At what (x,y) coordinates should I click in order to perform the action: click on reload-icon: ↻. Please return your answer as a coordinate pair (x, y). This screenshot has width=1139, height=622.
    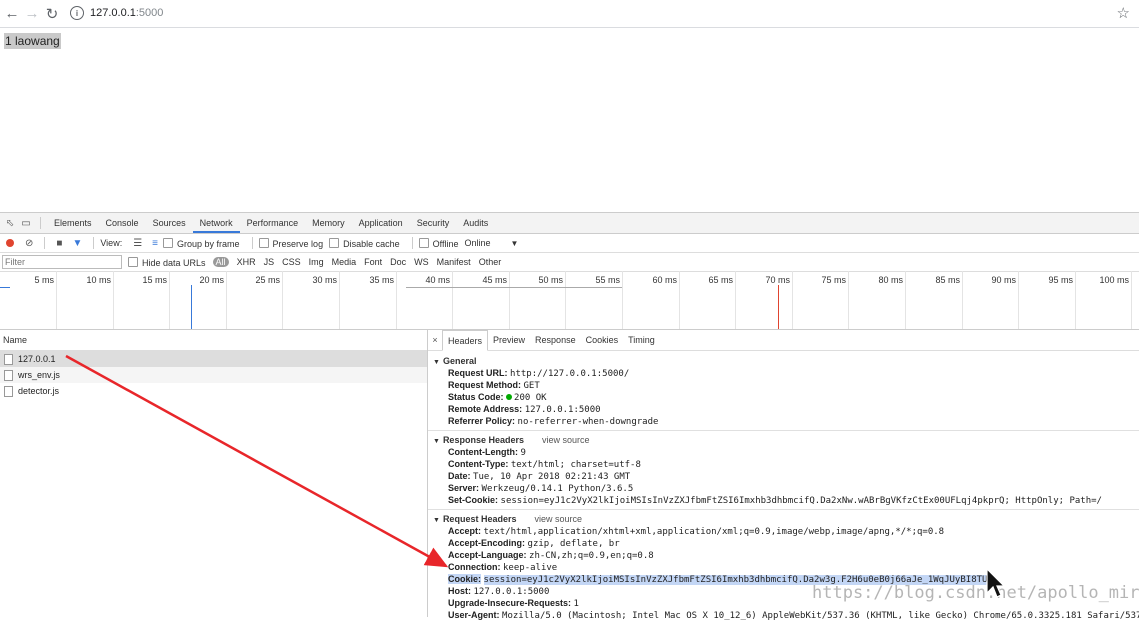
    Looking at the image, I should click on (52, 14).